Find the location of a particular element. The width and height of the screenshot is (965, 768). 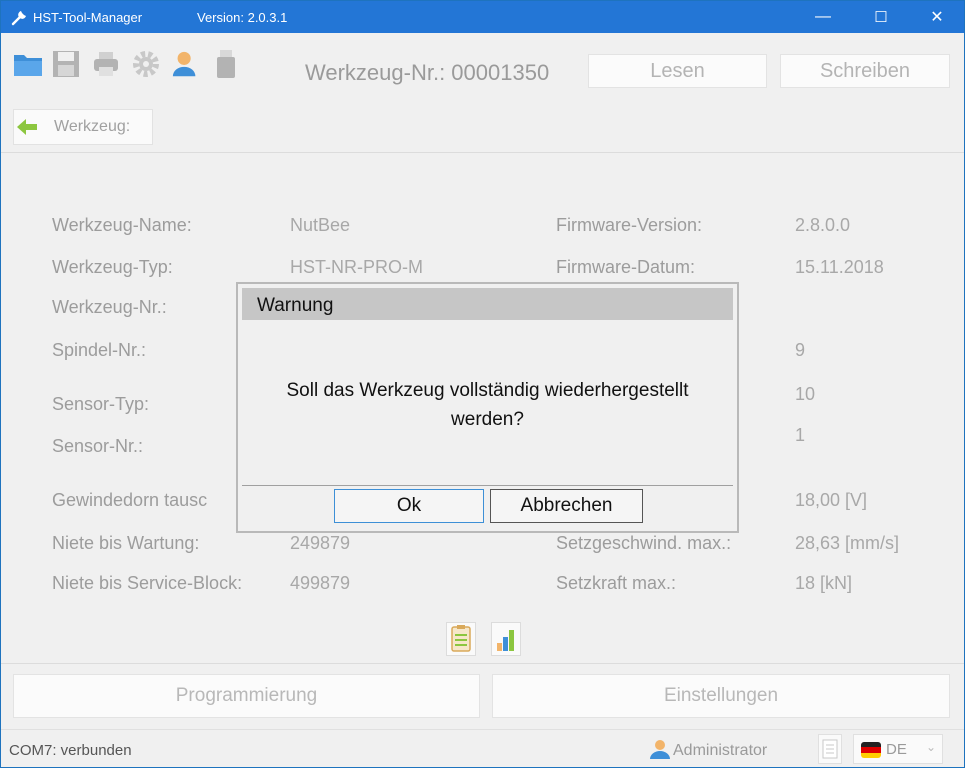

rivets-until-maintenance-value: 249879 is located at coordinates (320, 543).